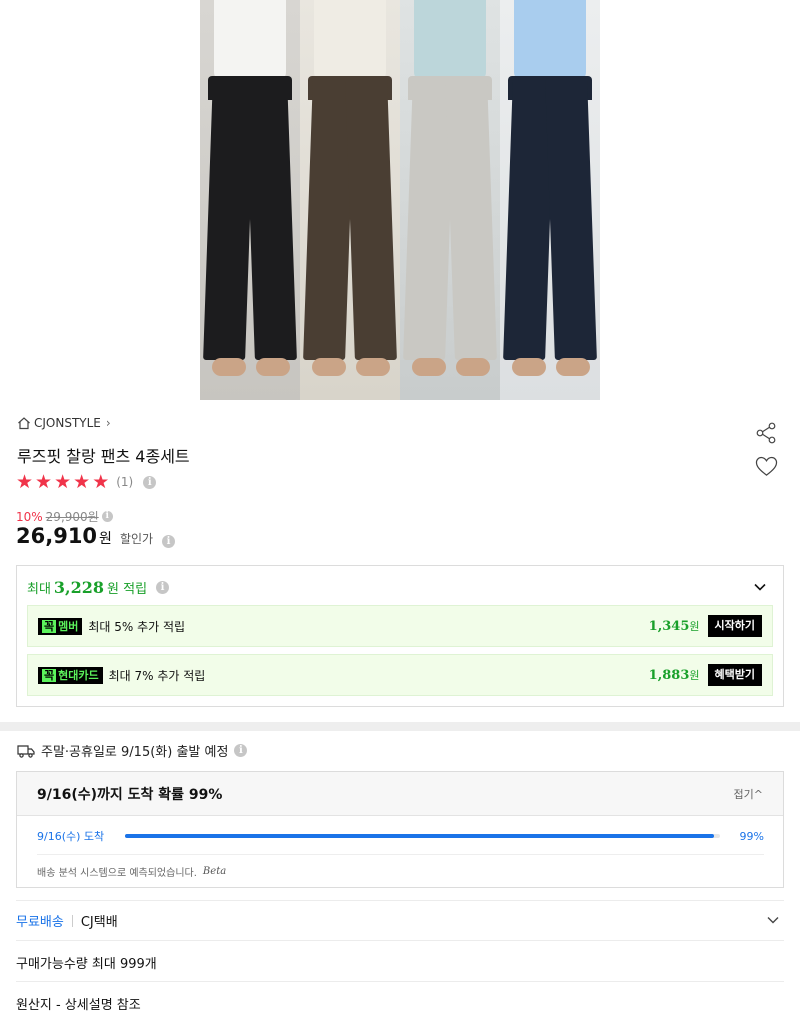 Image resolution: width=800 pixels, height=1034 pixels. I want to click on purchase-limit: 구매가능수량 최대 999개, so click(86, 964).